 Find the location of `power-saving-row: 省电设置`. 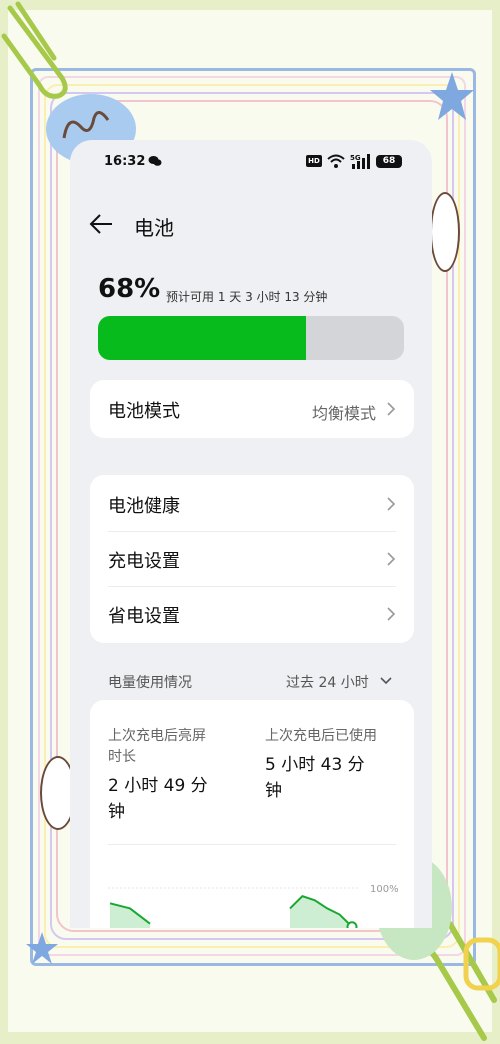

power-saving-row: 省电设置 is located at coordinates (252, 614).